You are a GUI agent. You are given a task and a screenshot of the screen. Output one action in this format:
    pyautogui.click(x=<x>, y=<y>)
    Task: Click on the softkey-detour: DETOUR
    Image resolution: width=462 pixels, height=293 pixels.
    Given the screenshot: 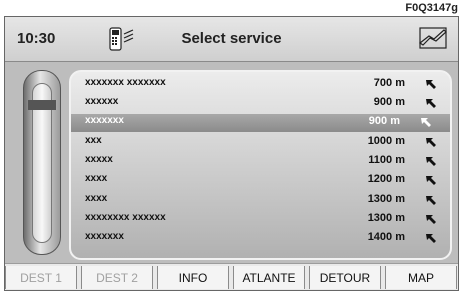 What is the action you would take?
    pyautogui.click(x=345, y=277)
    